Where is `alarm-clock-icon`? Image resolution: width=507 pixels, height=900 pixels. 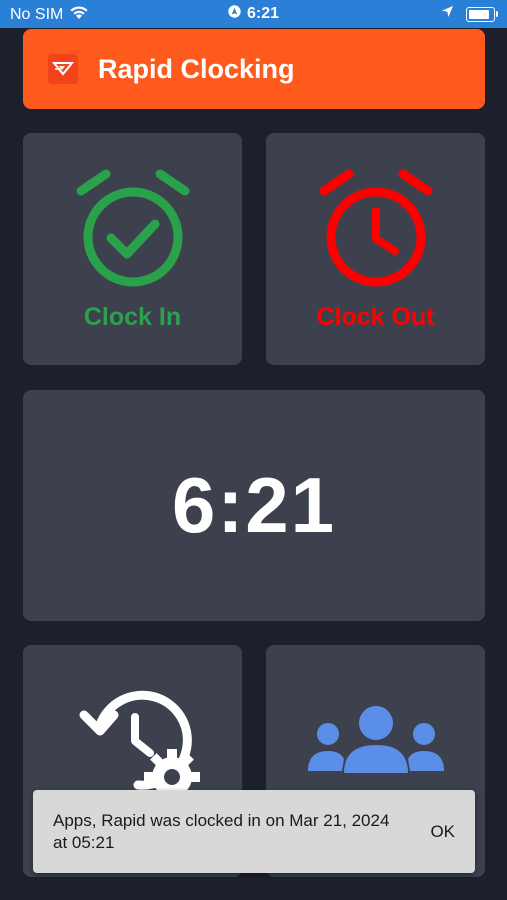 alarm-clock-icon is located at coordinates (376, 230).